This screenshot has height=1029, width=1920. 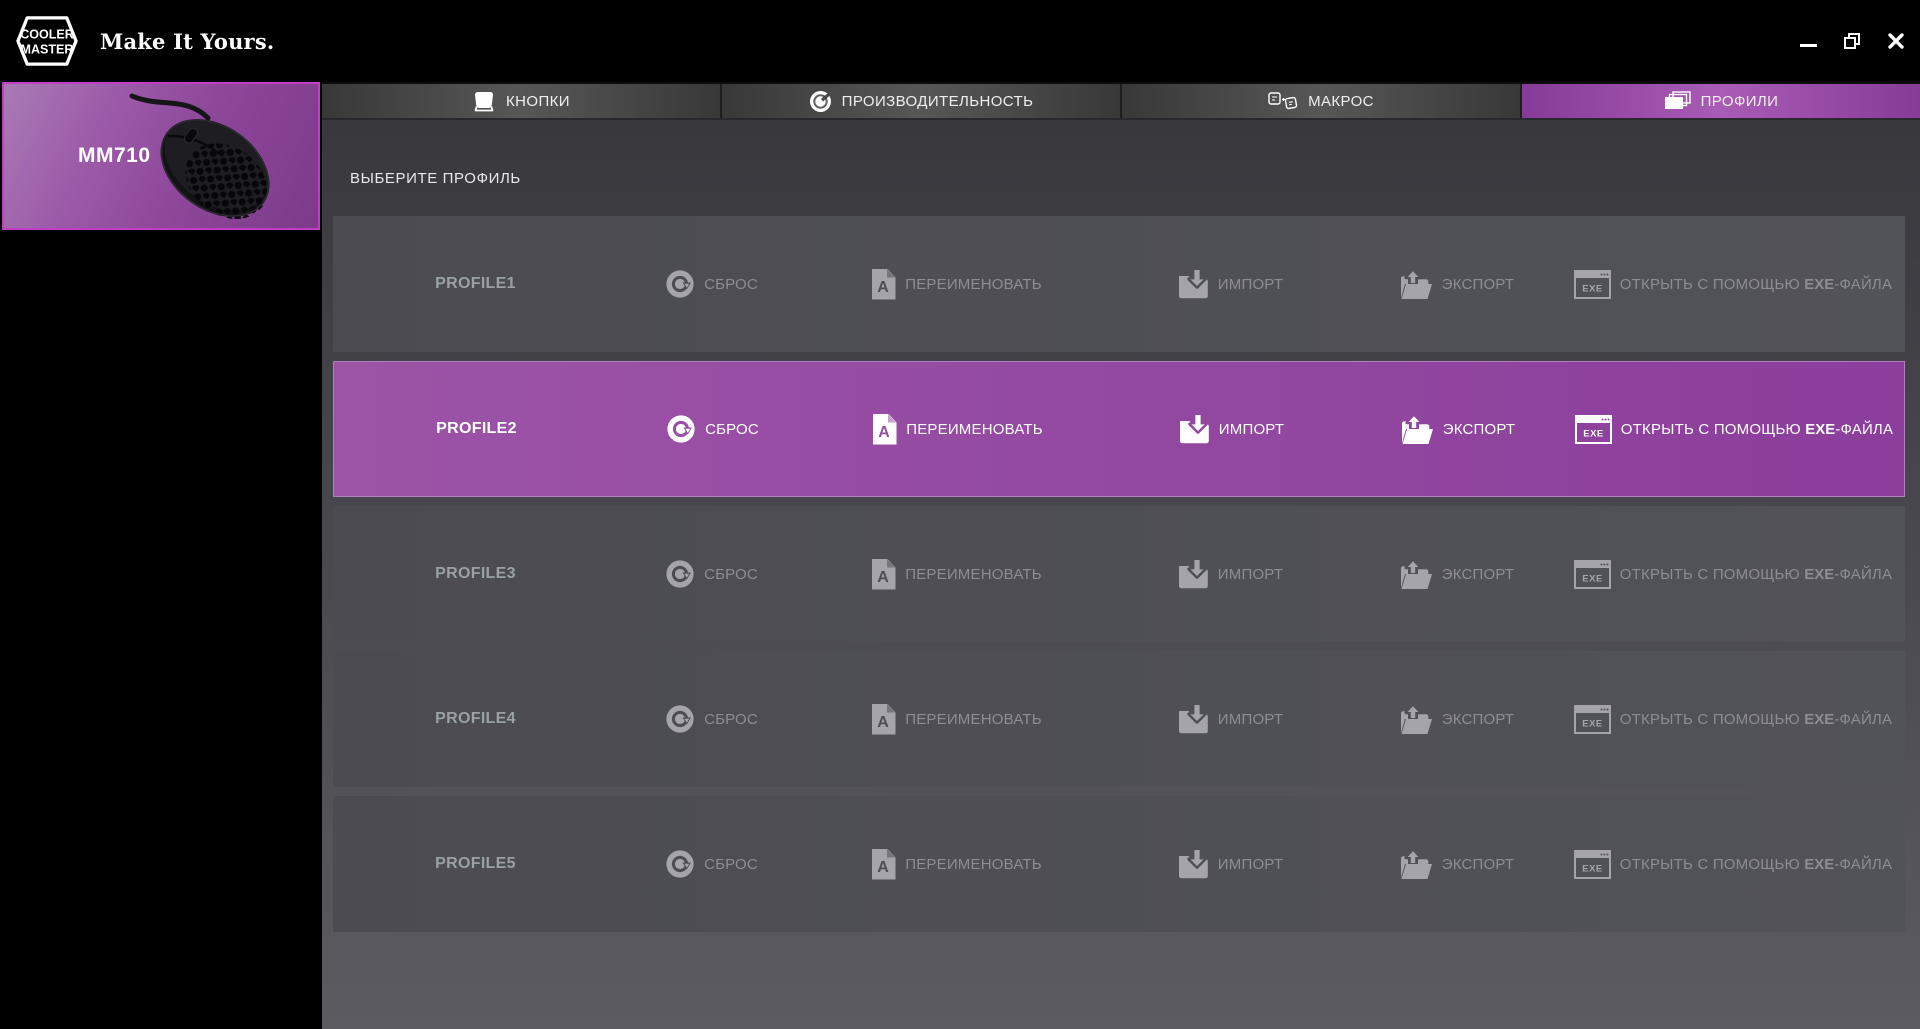 What do you see at coordinates (47, 34) in the screenshot?
I see `logo-text-top: COOLER` at bounding box center [47, 34].